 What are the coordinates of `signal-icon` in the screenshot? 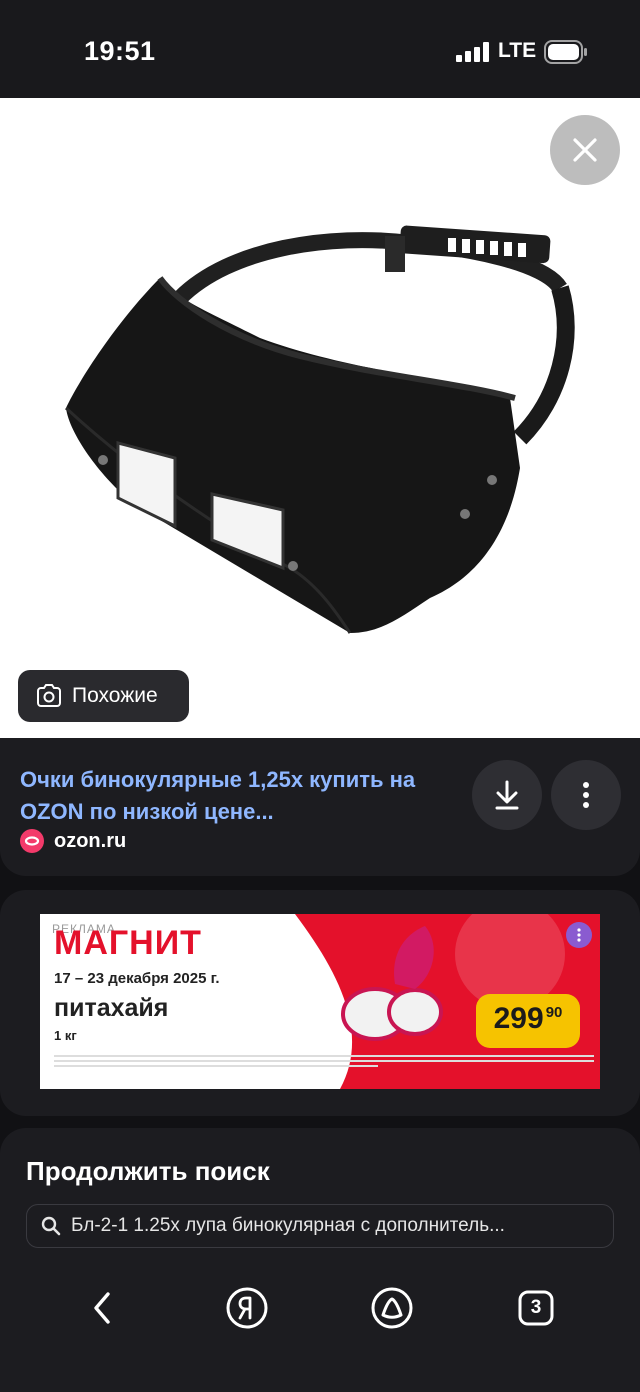 It's located at (472, 52).